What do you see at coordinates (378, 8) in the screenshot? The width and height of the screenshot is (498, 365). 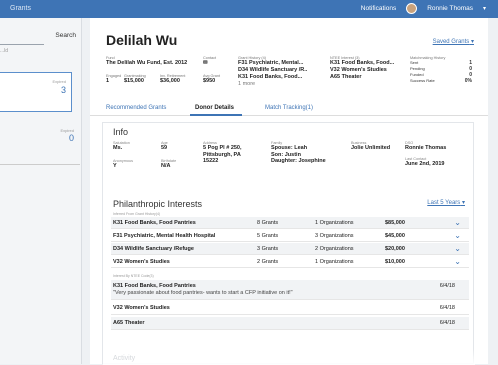 I see `notifications-link: Notifications` at bounding box center [378, 8].